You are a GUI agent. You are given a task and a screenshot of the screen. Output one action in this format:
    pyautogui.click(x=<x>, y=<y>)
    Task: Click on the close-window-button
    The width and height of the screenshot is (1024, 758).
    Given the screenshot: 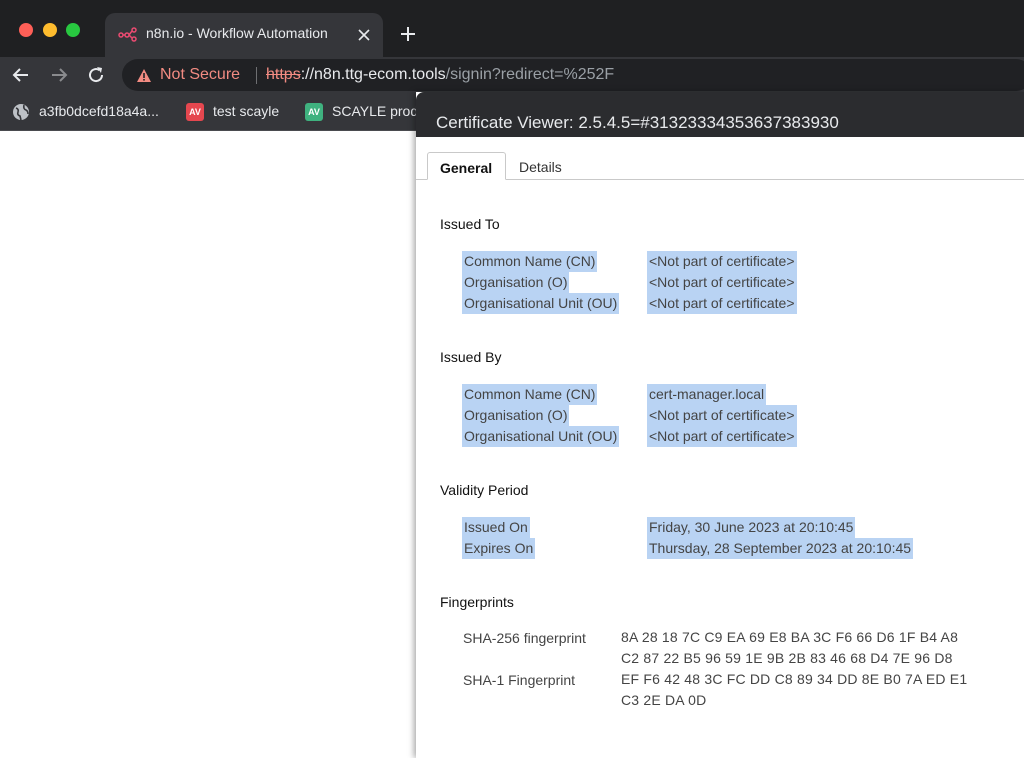 What is the action you would take?
    pyautogui.click(x=26, y=30)
    